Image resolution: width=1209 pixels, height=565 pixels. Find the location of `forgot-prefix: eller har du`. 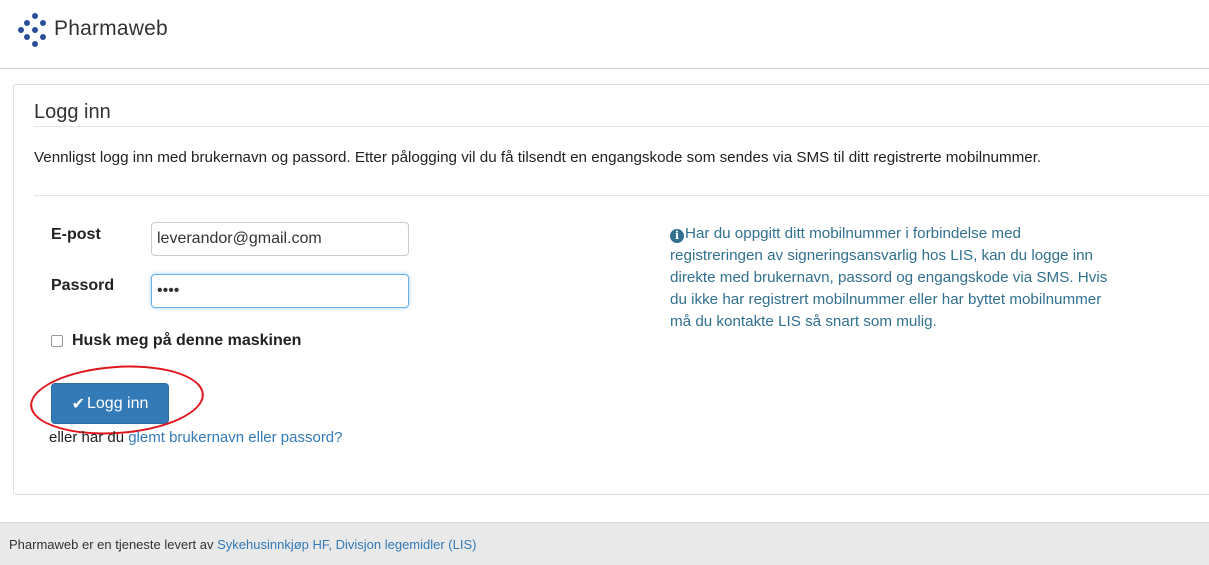

forgot-prefix: eller har du is located at coordinates (89, 437).